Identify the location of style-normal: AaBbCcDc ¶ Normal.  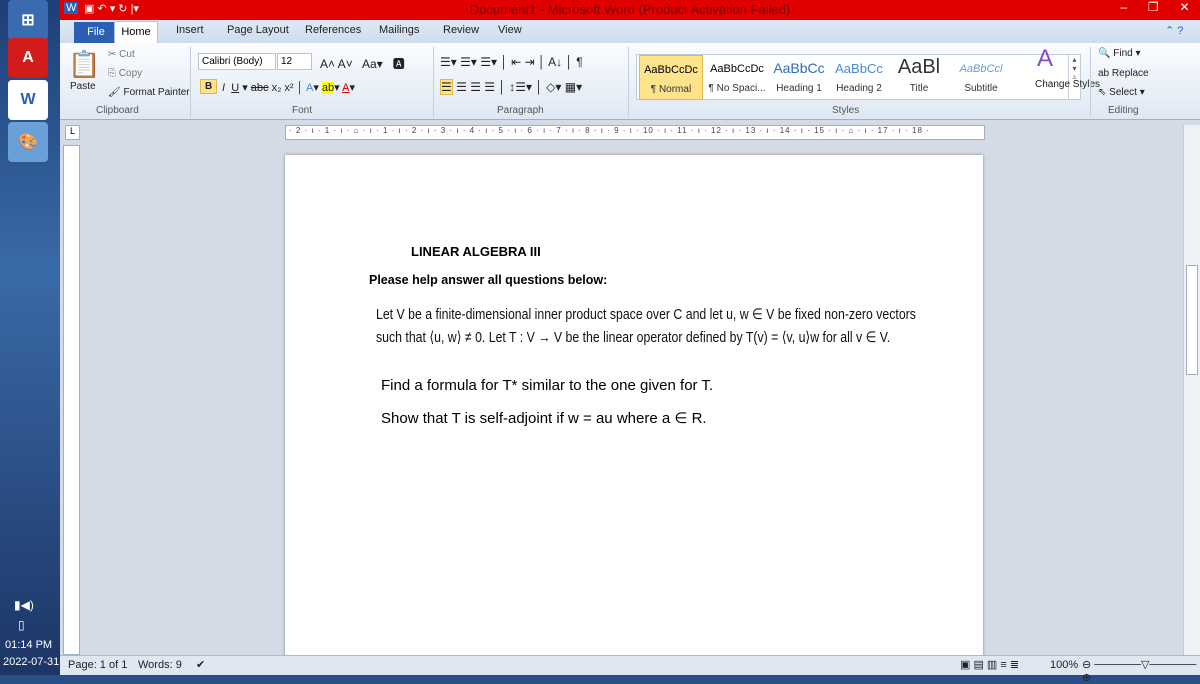
(671, 77).